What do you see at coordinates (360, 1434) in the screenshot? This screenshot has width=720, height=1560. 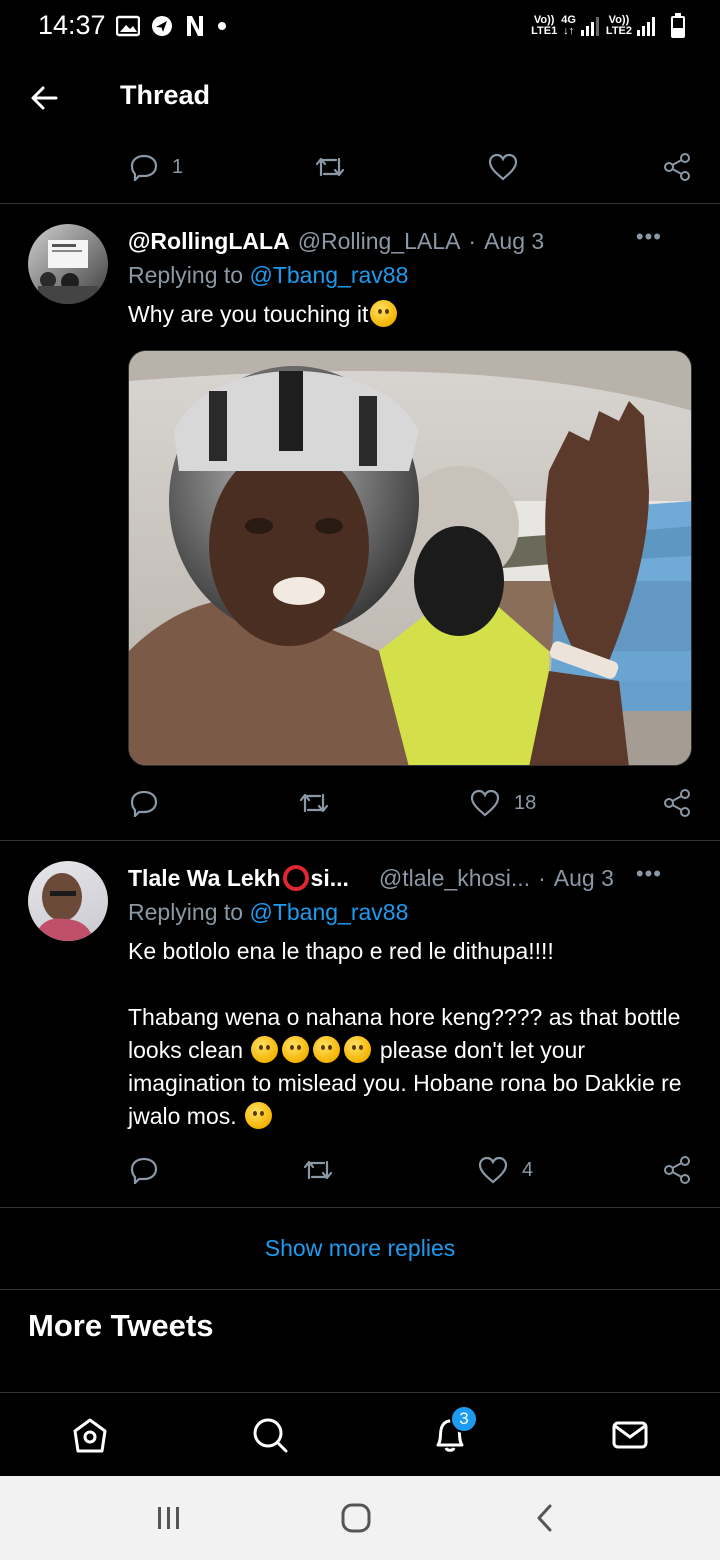 I see `bottom-nav: 3` at bounding box center [360, 1434].